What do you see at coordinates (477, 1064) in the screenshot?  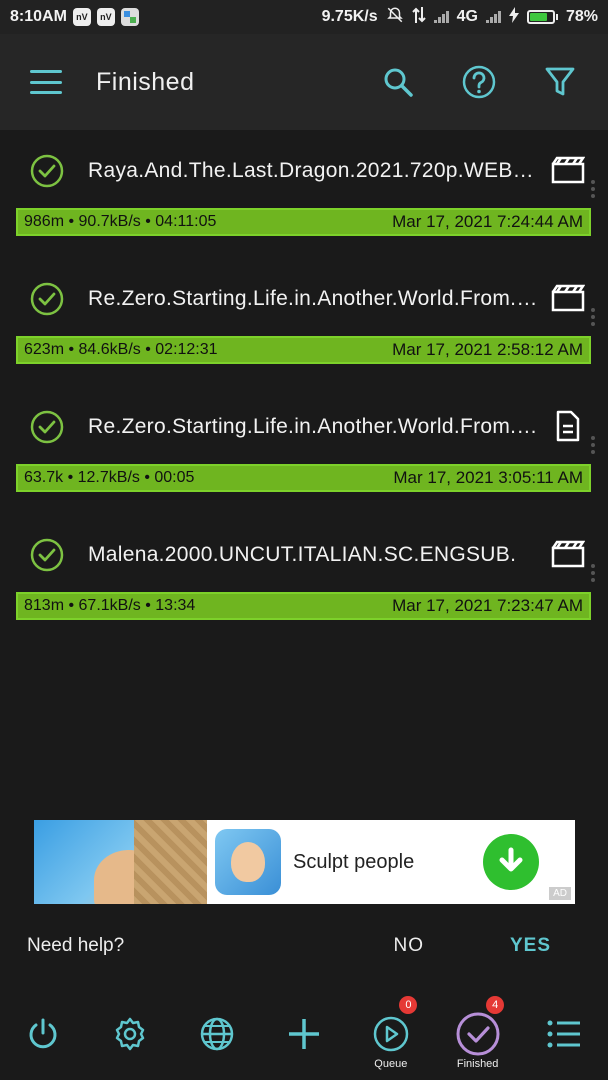 I see `nav-label: Finished` at bounding box center [477, 1064].